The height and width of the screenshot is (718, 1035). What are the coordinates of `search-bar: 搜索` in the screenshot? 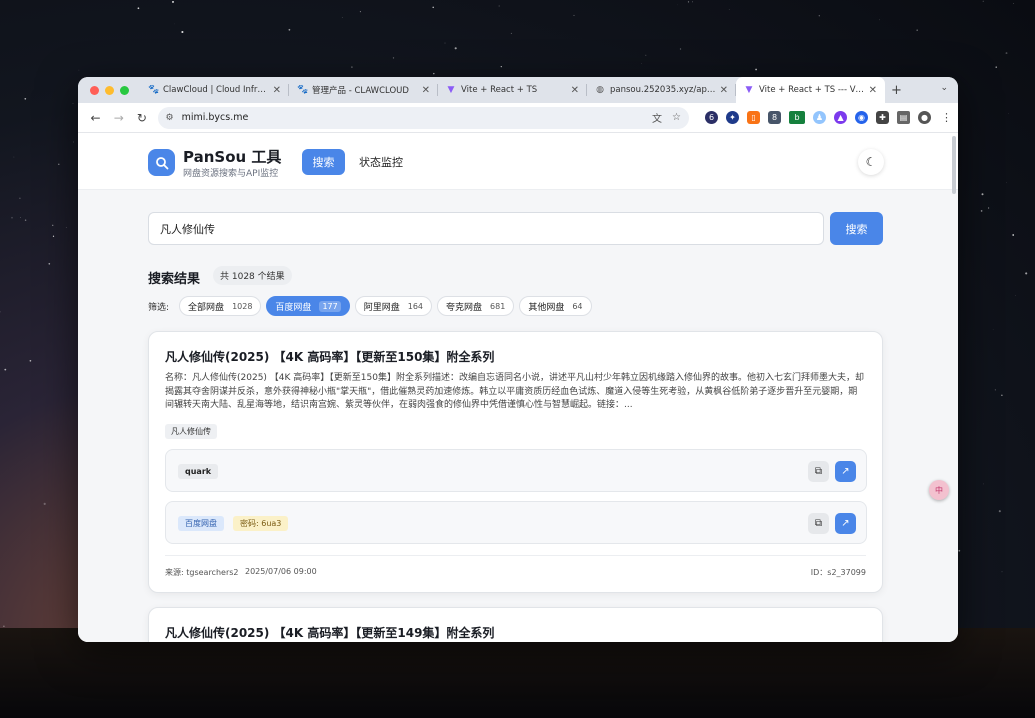 It's located at (515, 228).